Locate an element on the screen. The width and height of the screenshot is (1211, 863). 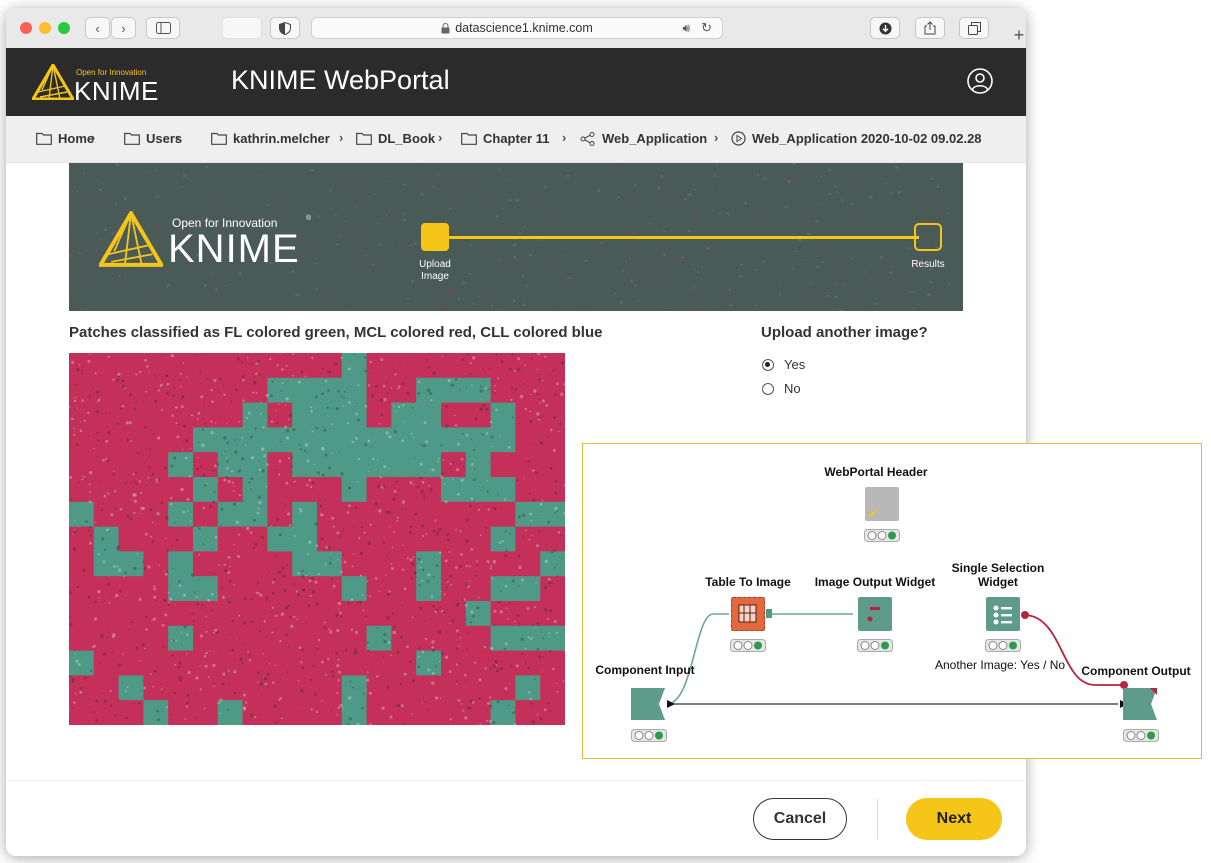
radio-no: No is located at coordinates (781, 388).